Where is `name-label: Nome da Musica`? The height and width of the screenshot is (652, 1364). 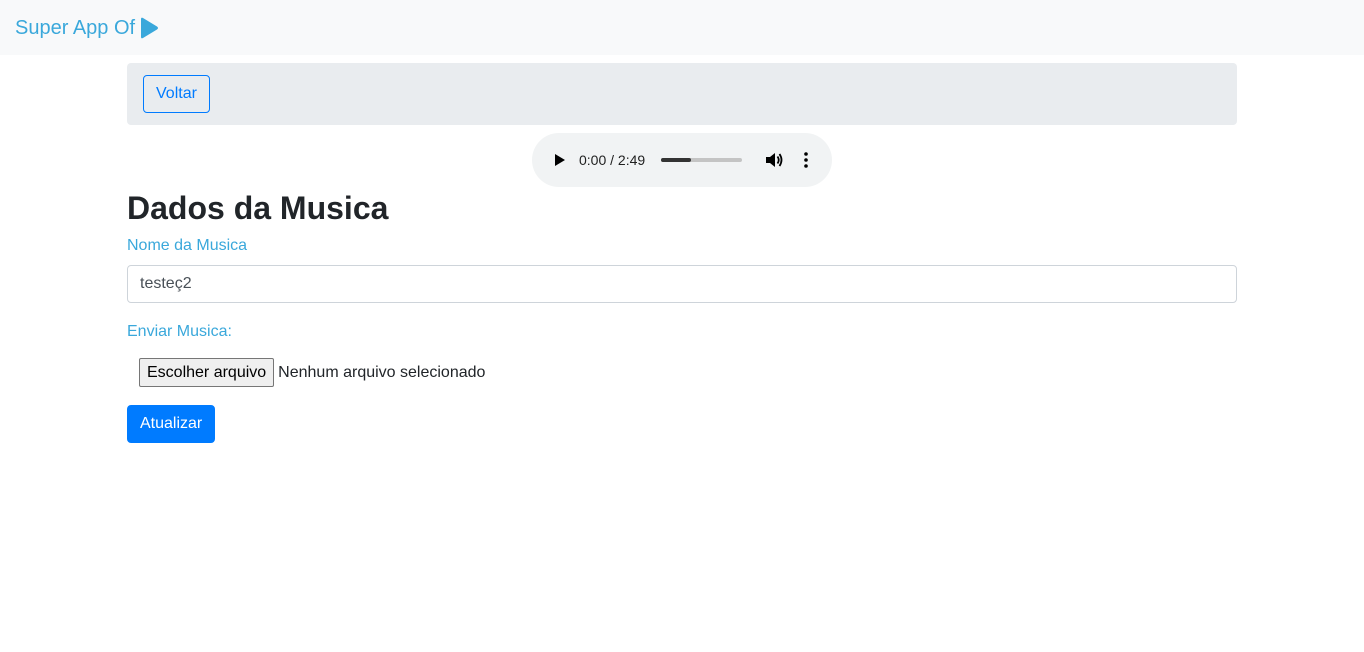 name-label: Nome da Musica is located at coordinates (187, 245).